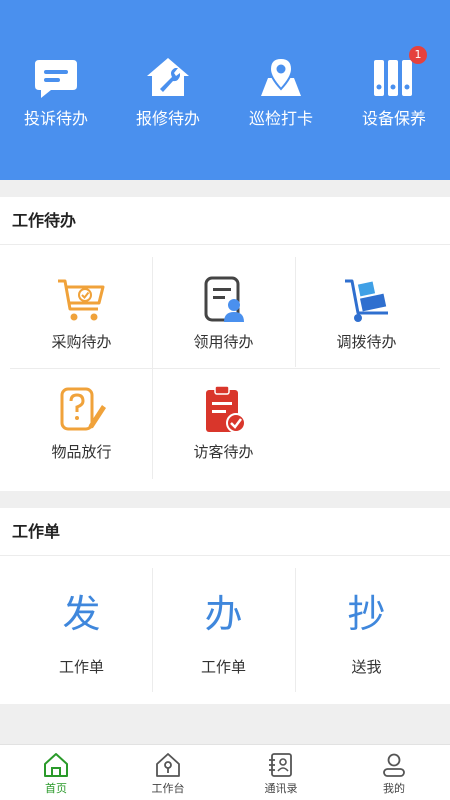 This screenshot has height=800, width=450. I want to click on todo-item-transfer: 调拨待办, so click(366, 314).